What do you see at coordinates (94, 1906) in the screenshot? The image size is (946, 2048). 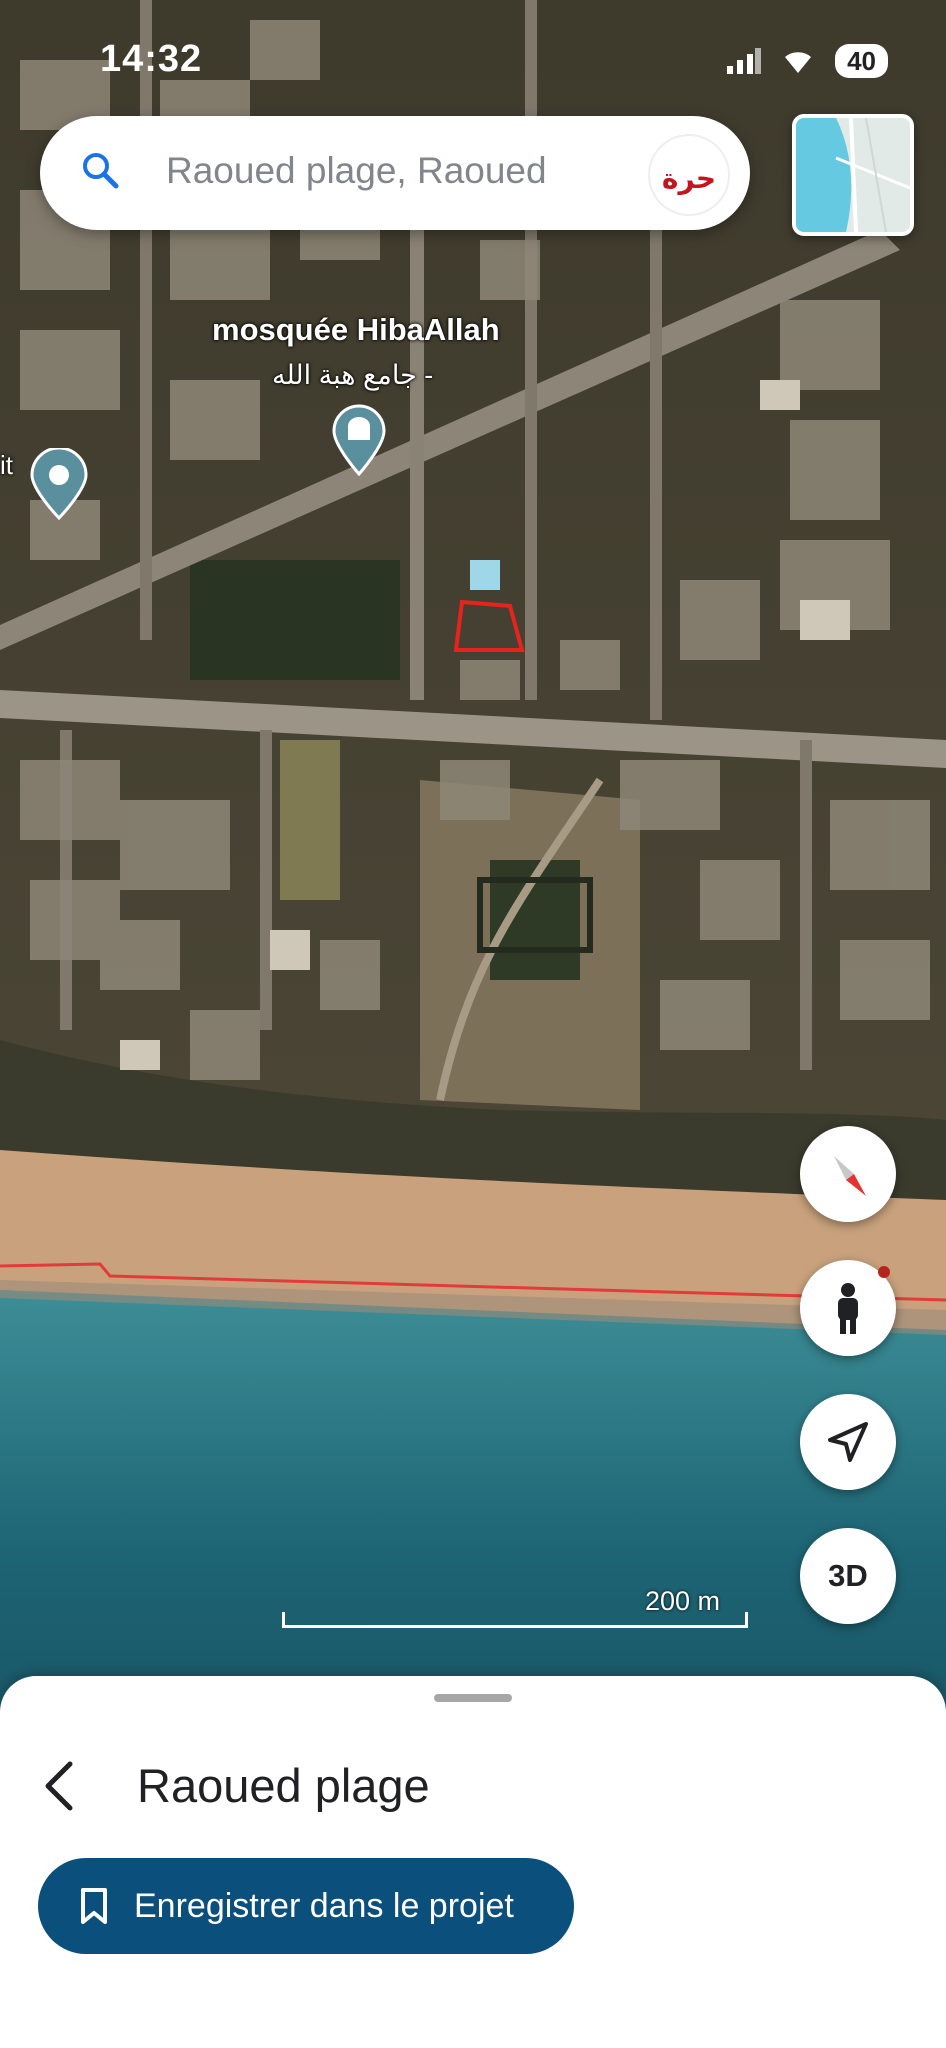 I see `bookmark-icon` at bounding box center [94, 1906].